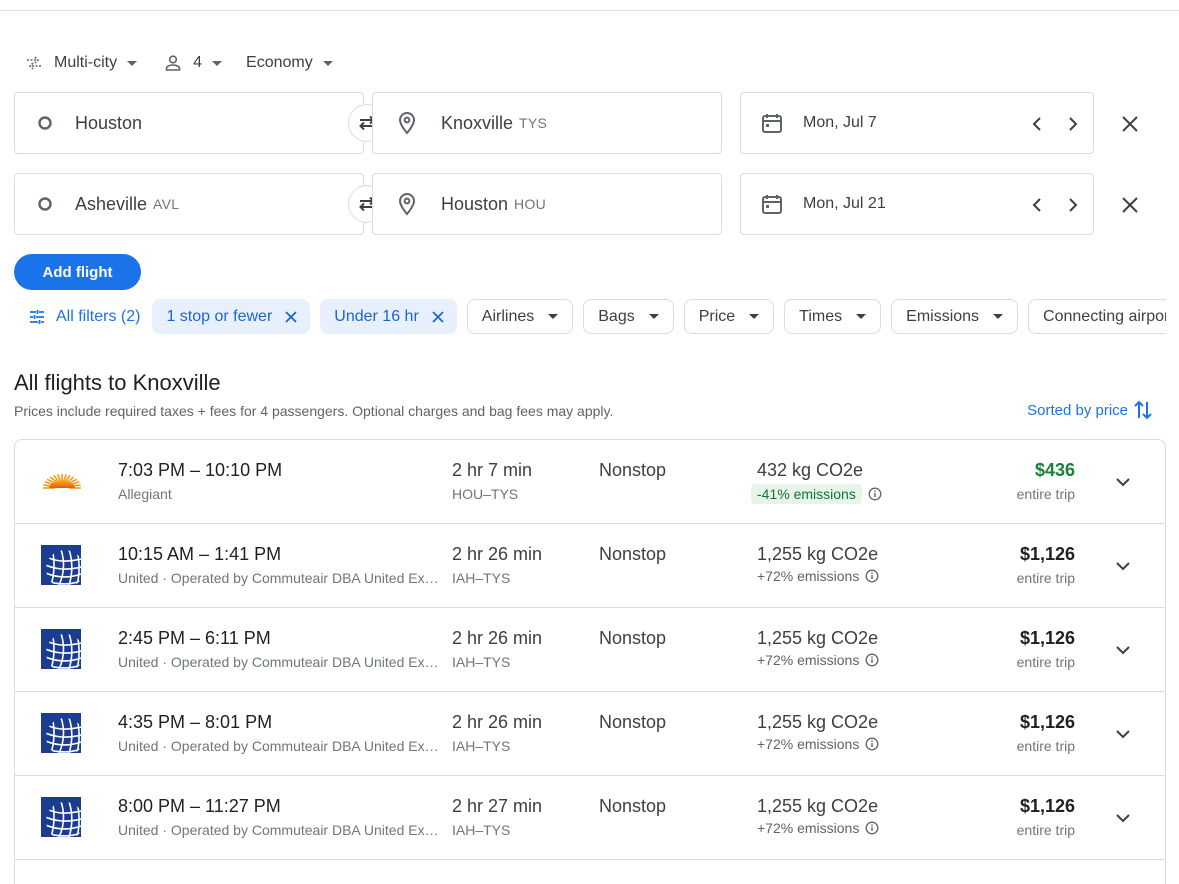 Image resolution: width=1179 pixels, height=884 pixels. Describe the element at coordinates (1130, 124) in the screenshot. I see `remove-leg-1-button` at that location.